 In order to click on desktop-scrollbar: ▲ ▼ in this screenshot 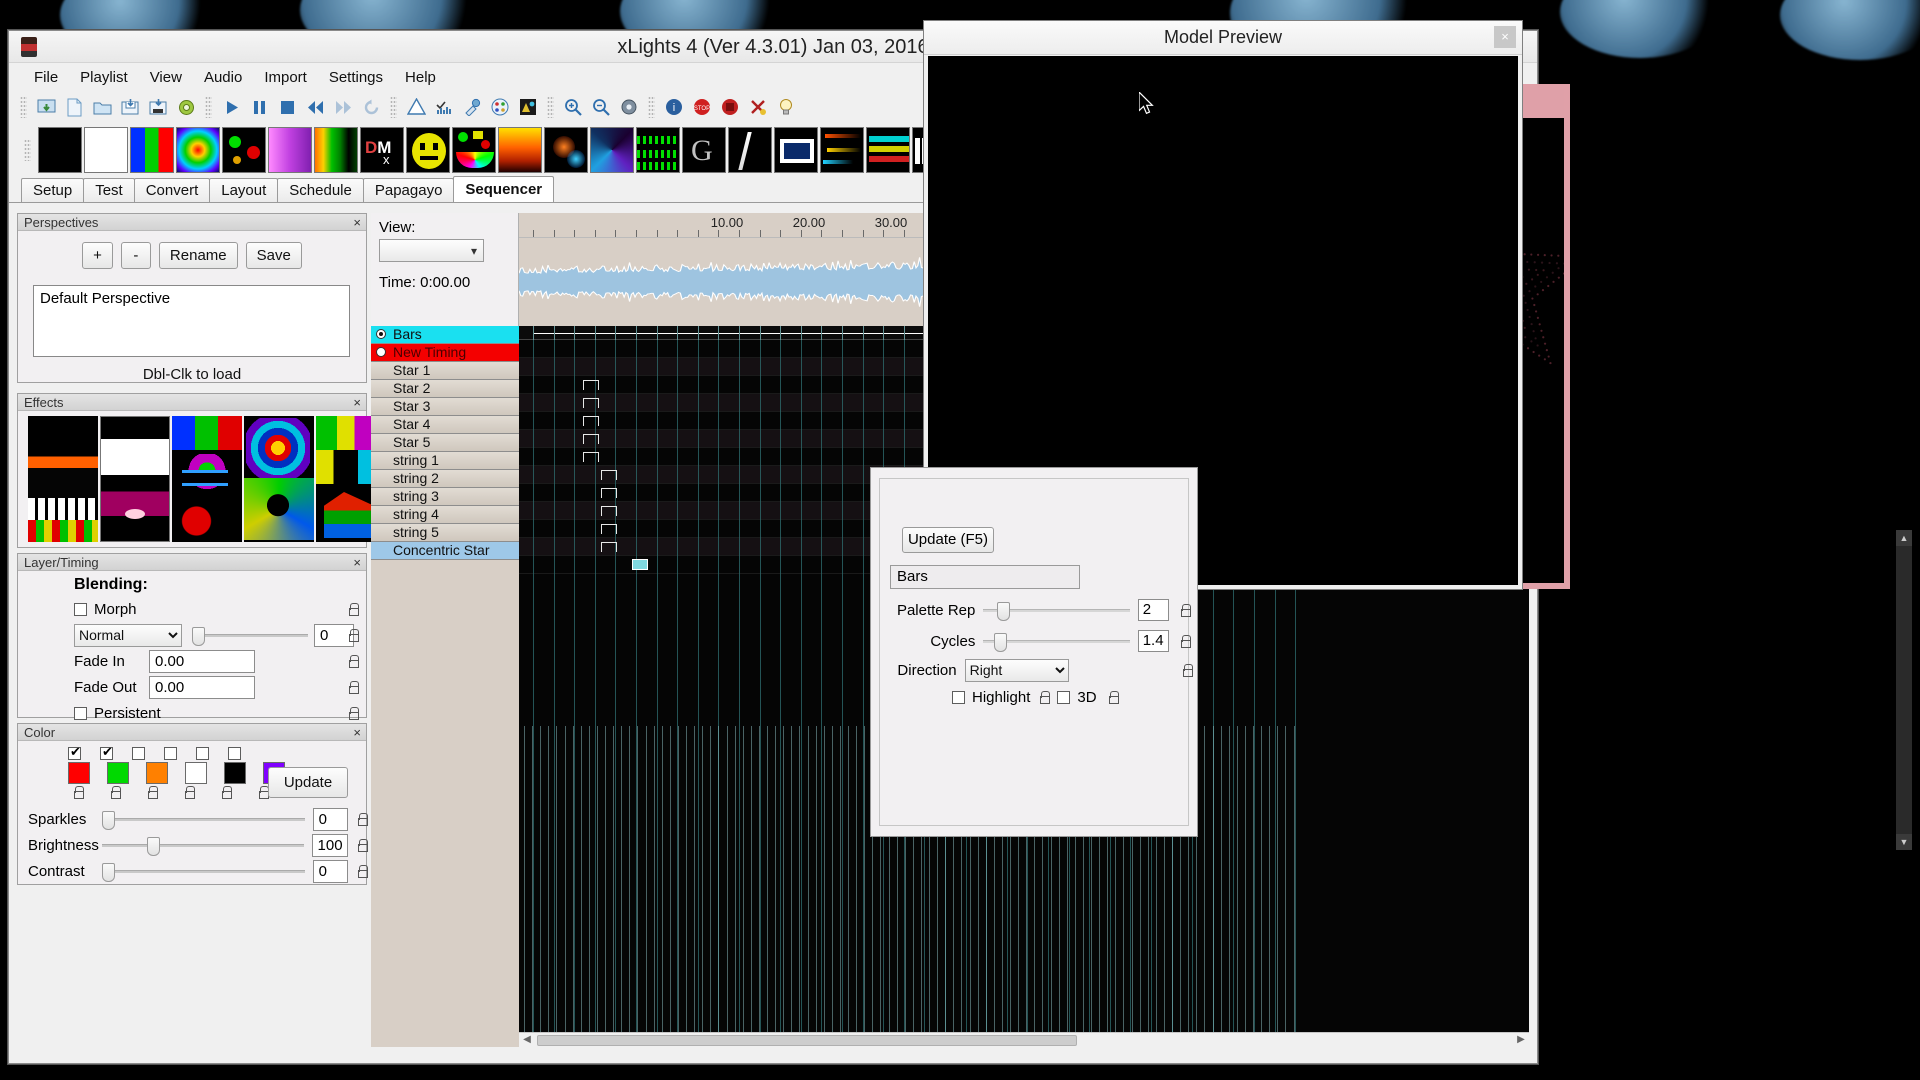, I will do `click(1904, 690)`.